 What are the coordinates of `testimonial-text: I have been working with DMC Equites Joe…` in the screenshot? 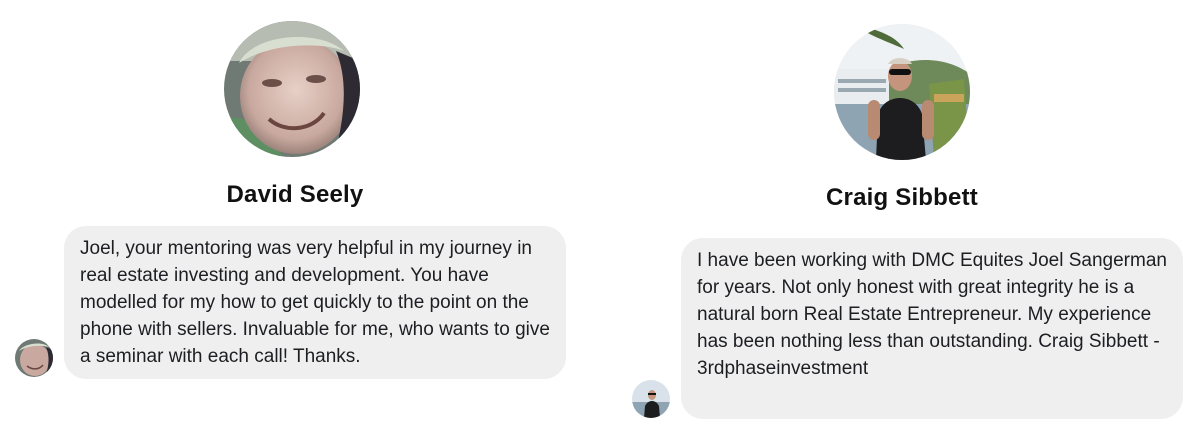 It's located at (932, 314).